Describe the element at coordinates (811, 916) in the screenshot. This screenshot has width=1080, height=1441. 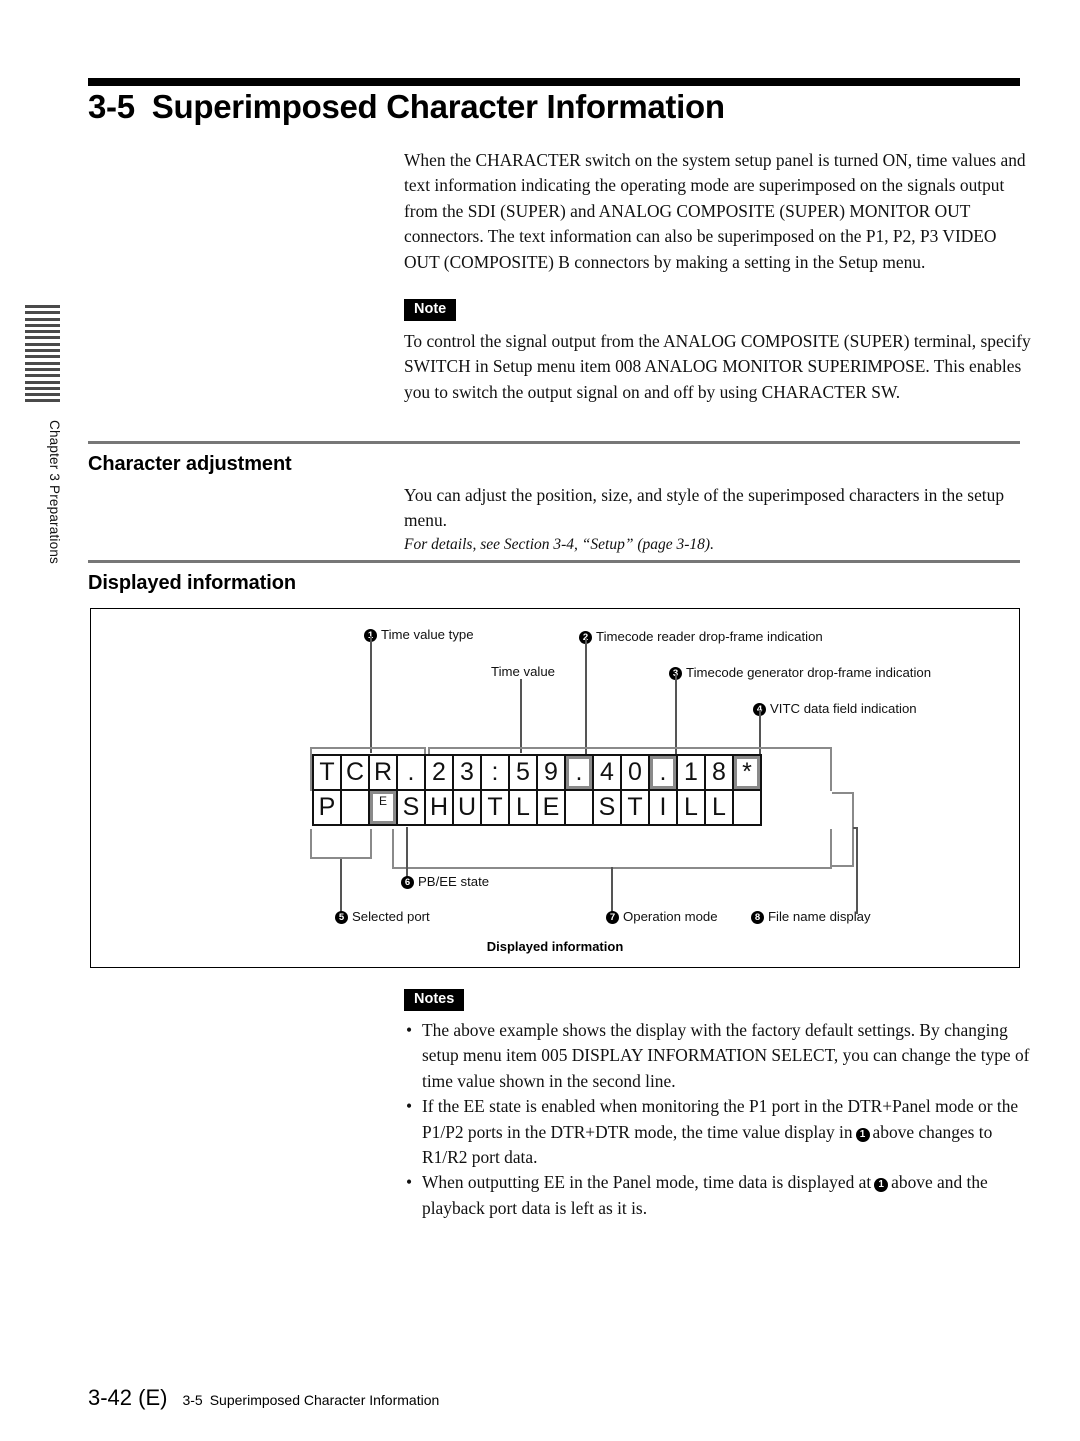
I see `callout-label-8: 8 File name display` at that location.